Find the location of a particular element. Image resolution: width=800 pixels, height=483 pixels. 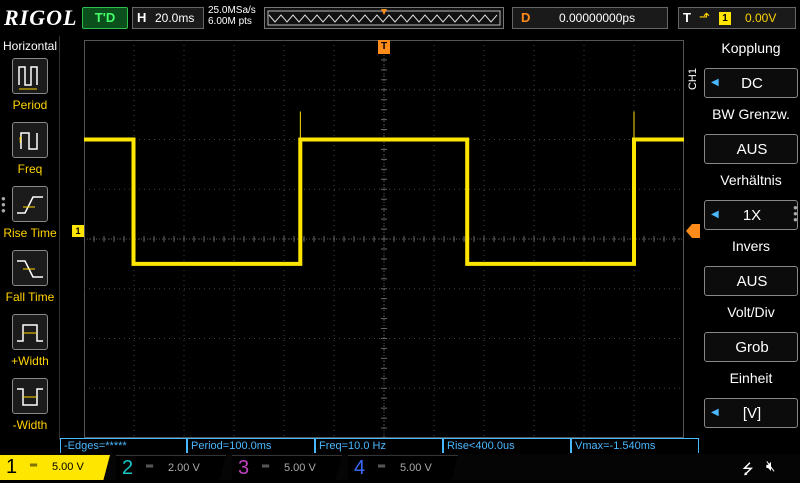

menu-item-value: [V] is located at coordinates (752, 413).